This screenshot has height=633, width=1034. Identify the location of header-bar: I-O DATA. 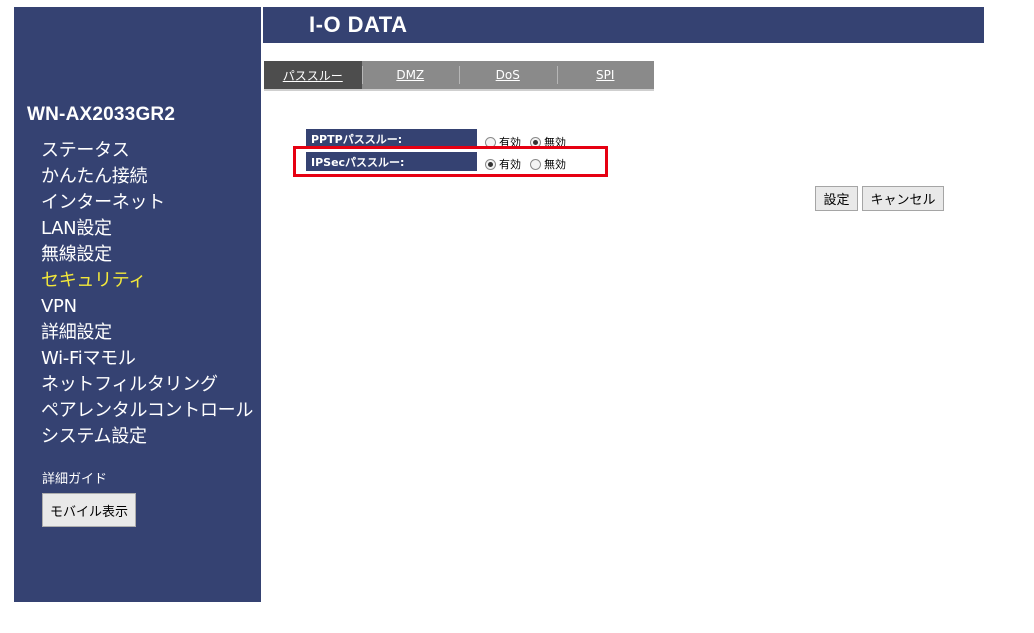
(623, 25).